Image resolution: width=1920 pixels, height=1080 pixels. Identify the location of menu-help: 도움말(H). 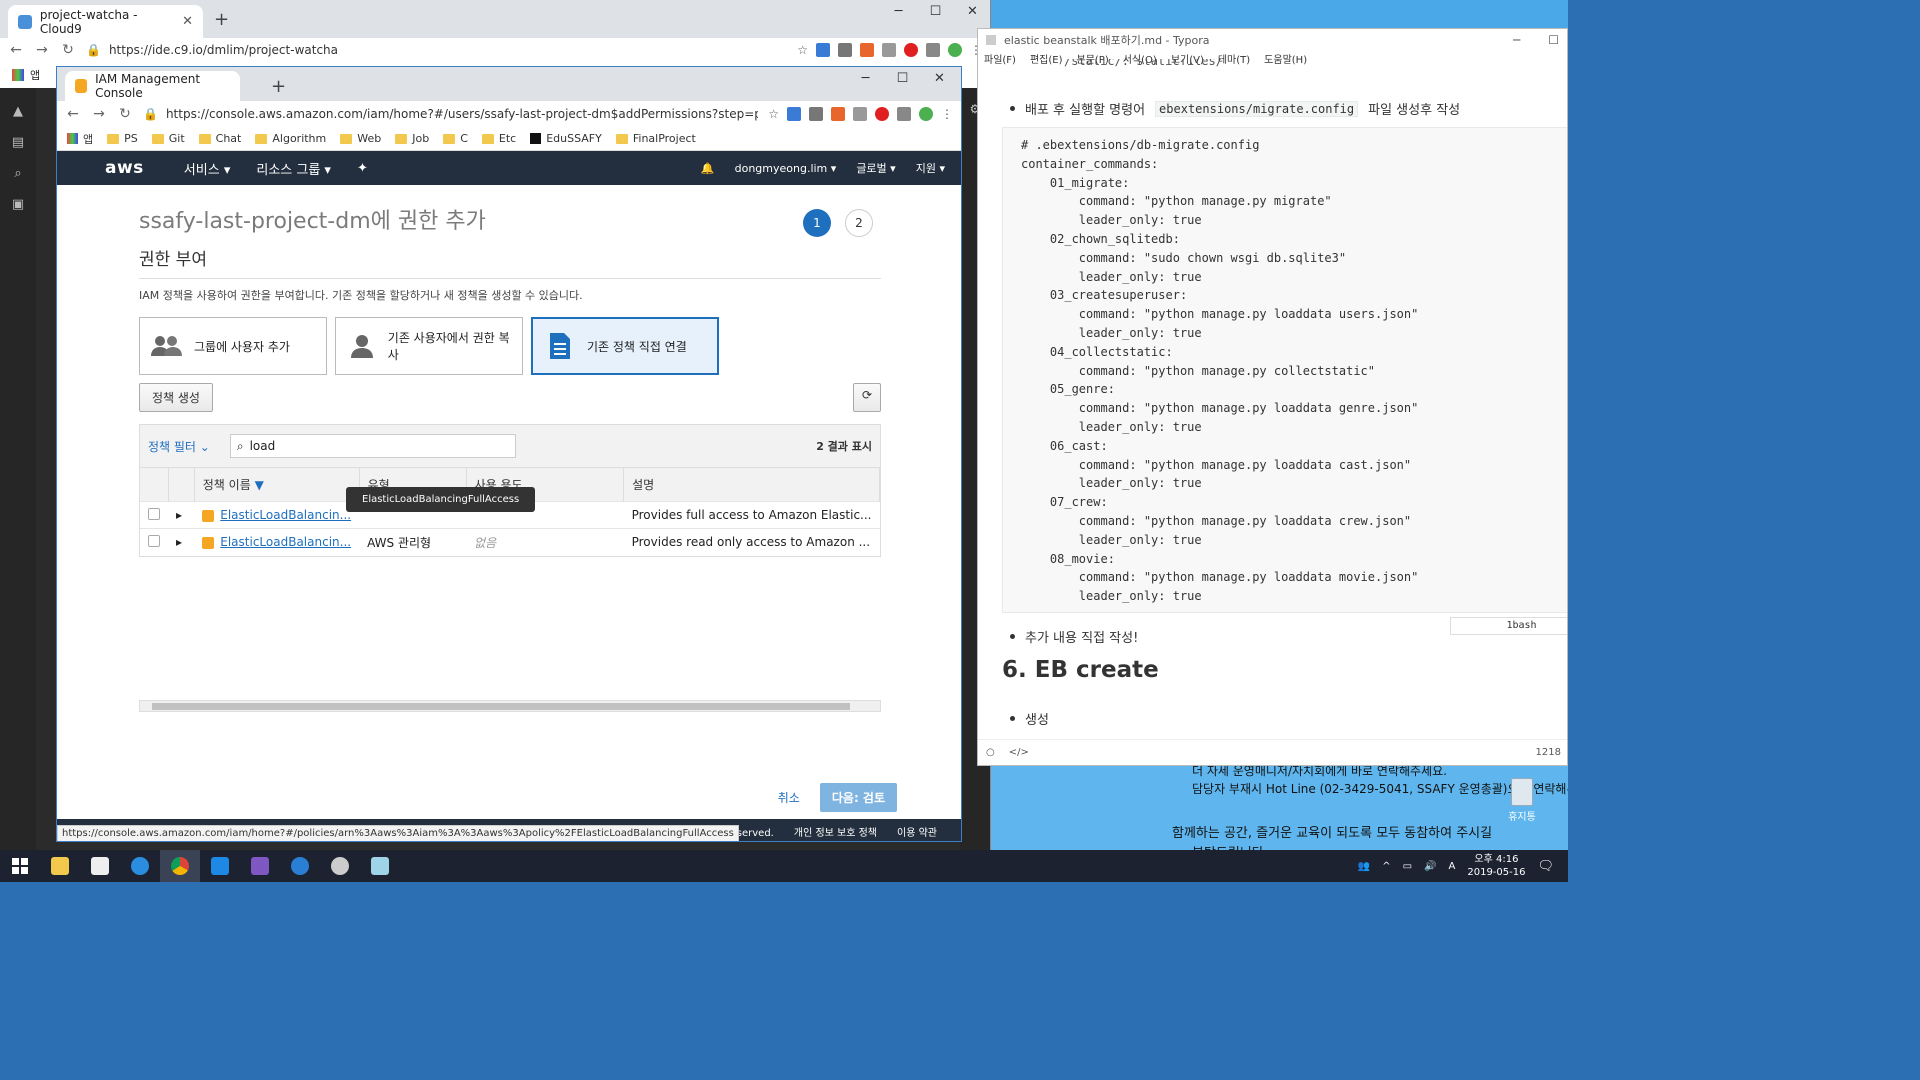
(1285, 59).